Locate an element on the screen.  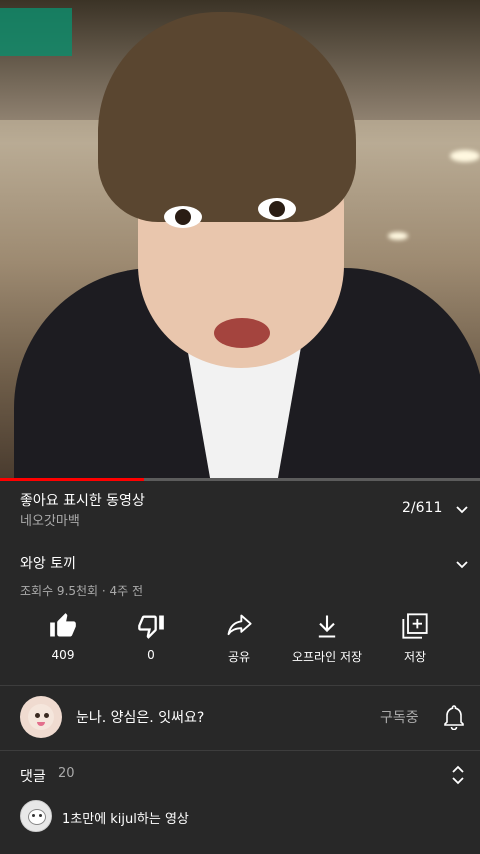
download-label: 오프라인 저장 is located at coordinates (327, 657).